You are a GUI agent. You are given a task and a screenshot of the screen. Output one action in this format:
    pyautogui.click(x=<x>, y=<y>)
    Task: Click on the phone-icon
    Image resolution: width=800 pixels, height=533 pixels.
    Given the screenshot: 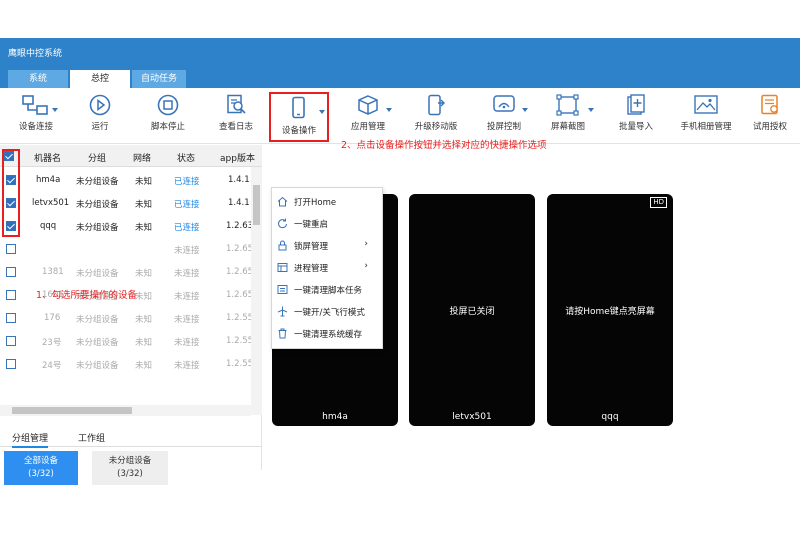 What is the action you would take?
    pyautogui.click(x=298, y=107)
    